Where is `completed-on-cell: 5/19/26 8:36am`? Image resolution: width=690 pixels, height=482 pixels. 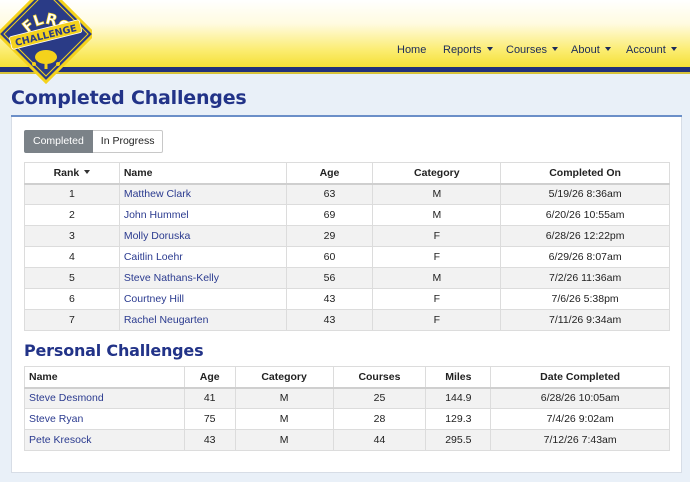 completed-on-cell: 5/19/26 8:36am is located at coordinates (585, 194).